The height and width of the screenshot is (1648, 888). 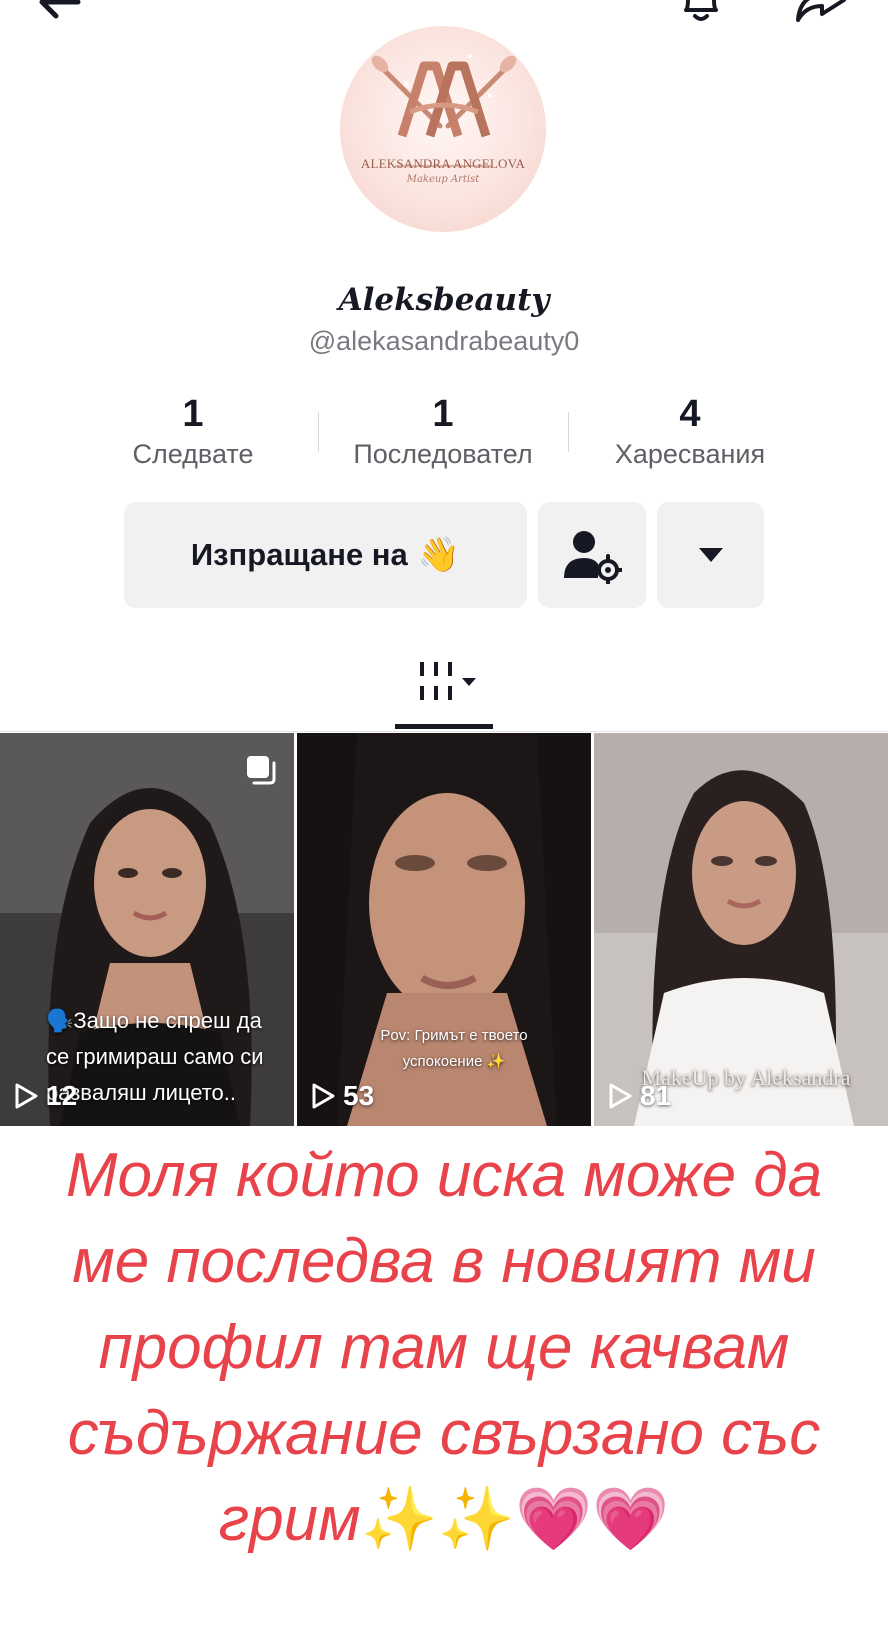 What do you see at coordinates (62, 1095) in the screenshot?
I see `video-views-value: 12` at bounding box center [62, 1095].